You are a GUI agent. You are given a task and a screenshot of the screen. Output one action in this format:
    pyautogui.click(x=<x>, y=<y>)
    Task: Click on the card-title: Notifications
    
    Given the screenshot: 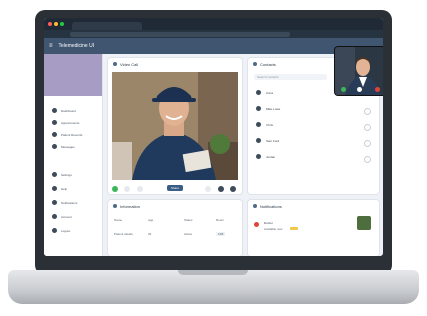 What is the action you would take?
    pyautogui.click(x=271, y=206)
    